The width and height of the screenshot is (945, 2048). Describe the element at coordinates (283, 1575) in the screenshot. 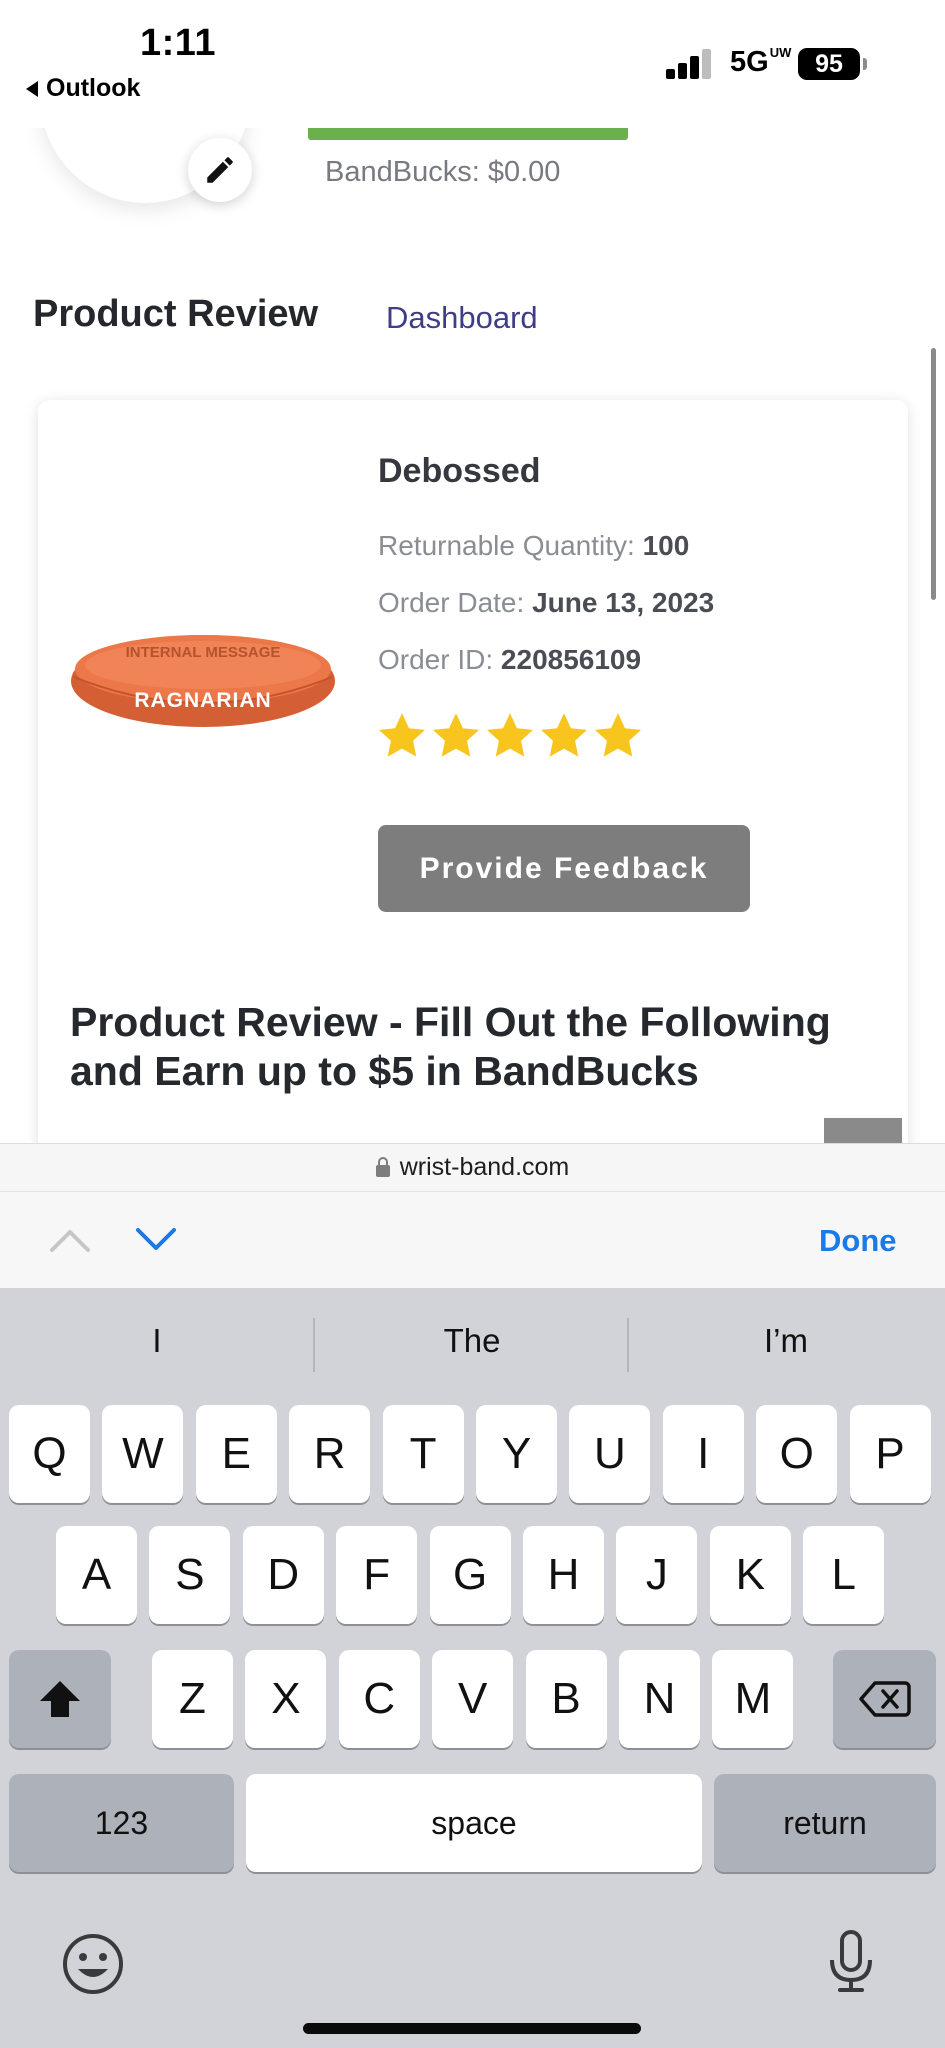

I see `key-d: D` at that location.